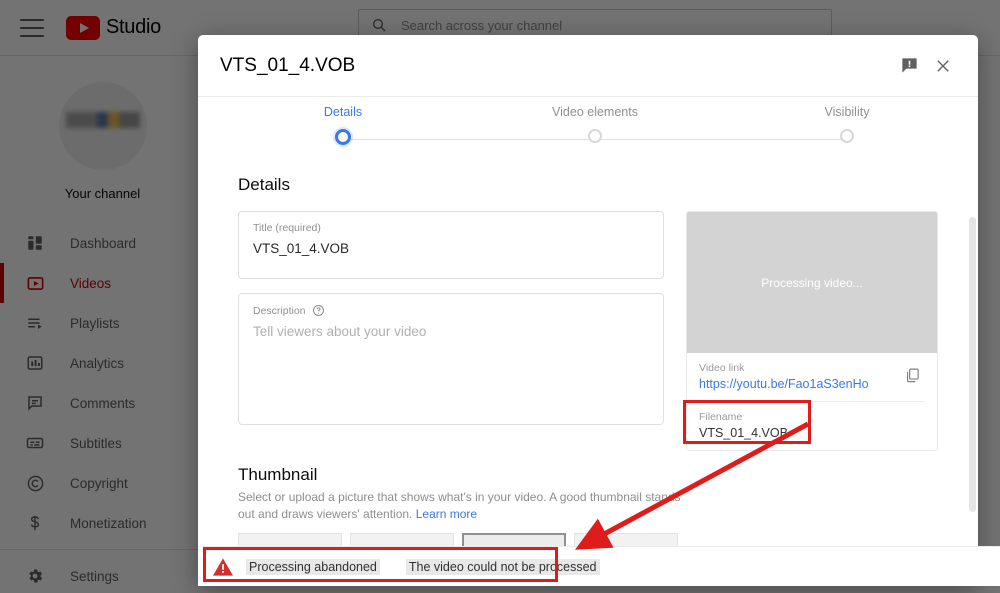 This screenshot has height=593, width=1000. Describe the element at coordinates (301, 248) in the screenshot. I see `title-field-value: VTS_01_4.VOB` at that location.